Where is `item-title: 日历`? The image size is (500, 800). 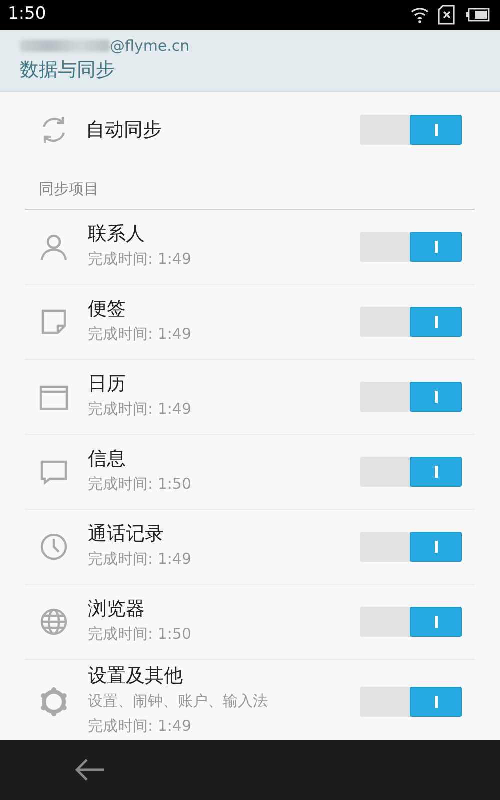
item-title: 日历 is located at coordinates (107, 384).